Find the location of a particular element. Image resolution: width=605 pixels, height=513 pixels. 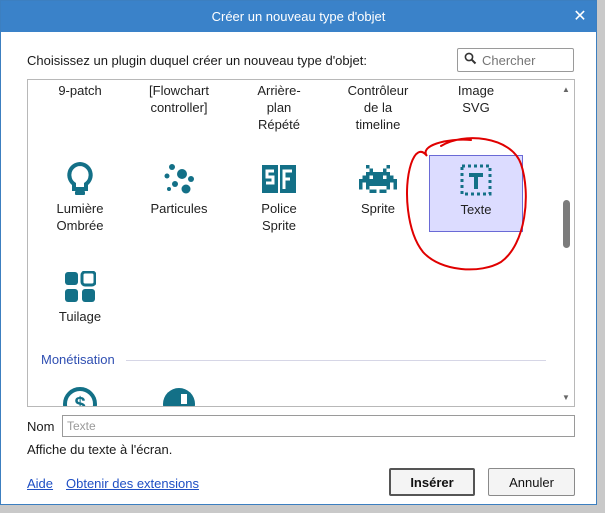

text-icon is located at coordinates (476, 180).